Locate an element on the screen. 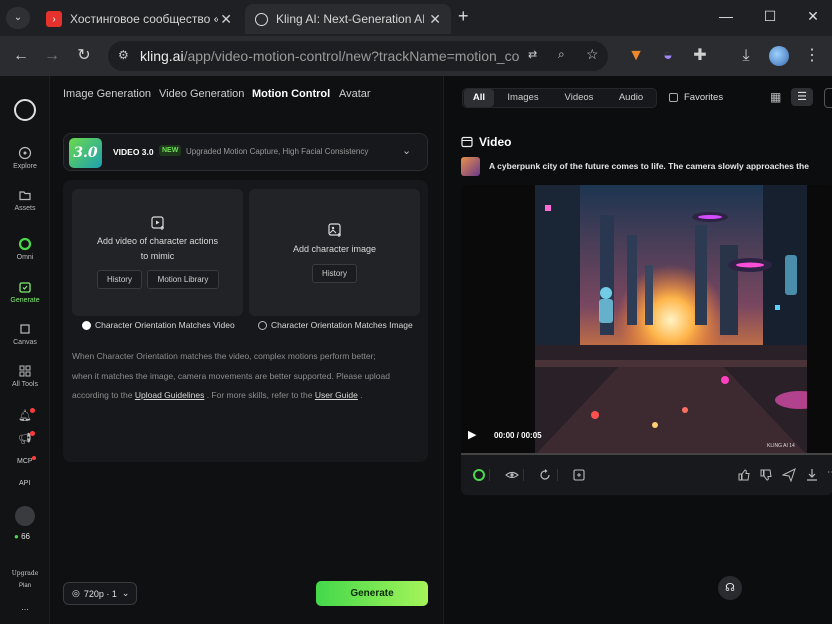 The height and width of the screenshot is (624, 832). tab-image-generation: Image Generation is located at coordinates (107, 94).